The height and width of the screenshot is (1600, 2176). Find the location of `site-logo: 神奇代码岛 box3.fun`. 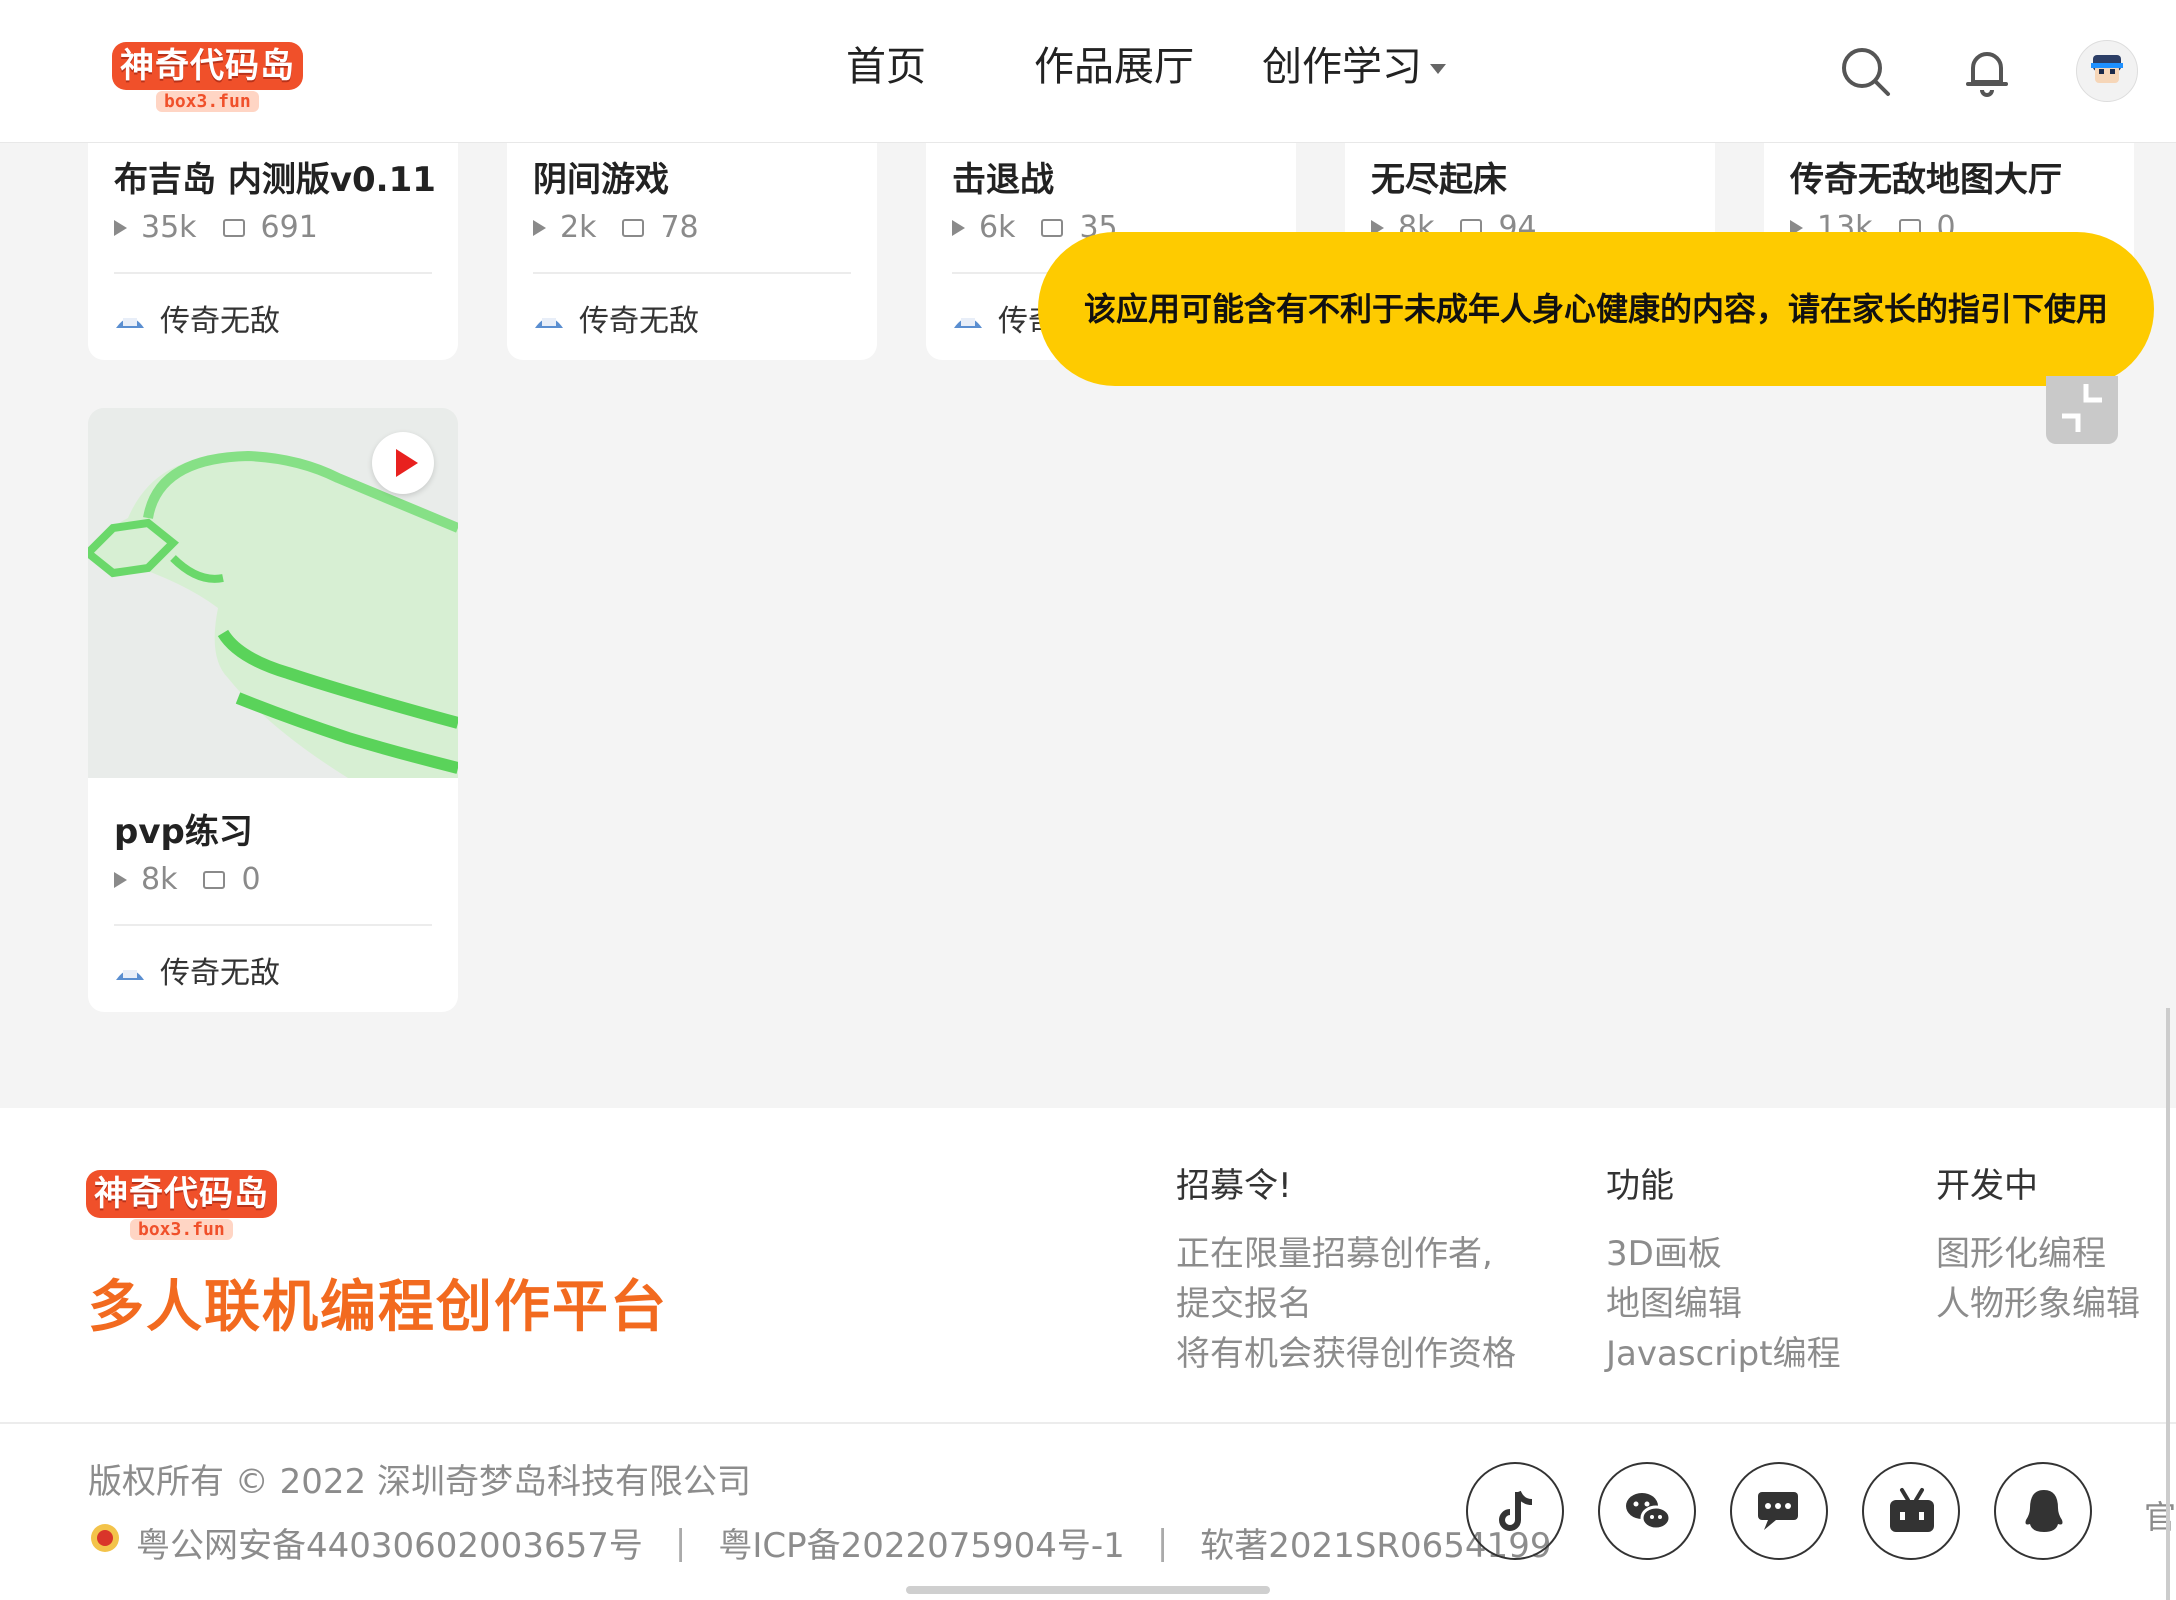

site-logo: 神奇代码岛 box3.fun is located at coordinates (207, 77).